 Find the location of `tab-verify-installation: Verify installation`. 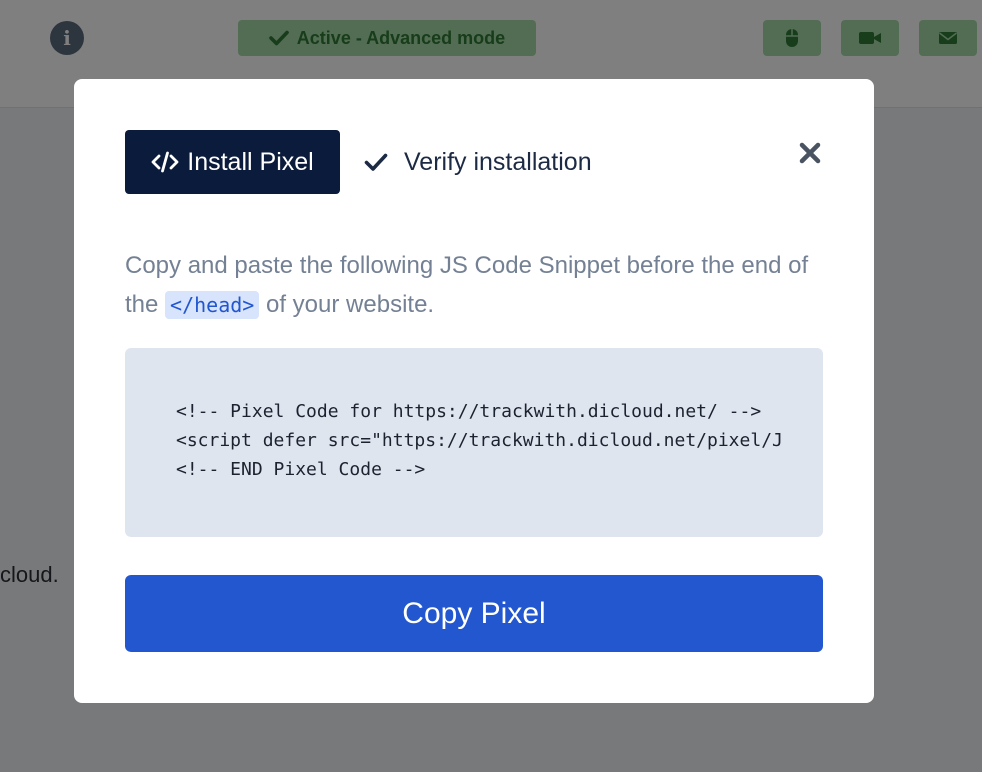

tab-verify-installation: Verify installation is located at coordinates (478, 162).